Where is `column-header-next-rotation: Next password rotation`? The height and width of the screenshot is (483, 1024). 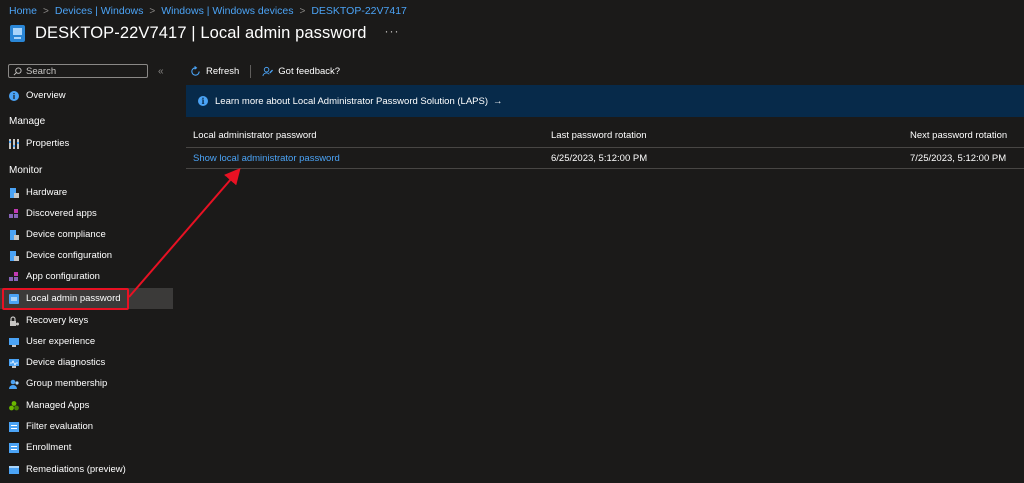
column-header-next-rotation: Next password rotation is located at coordinates (959, 135).